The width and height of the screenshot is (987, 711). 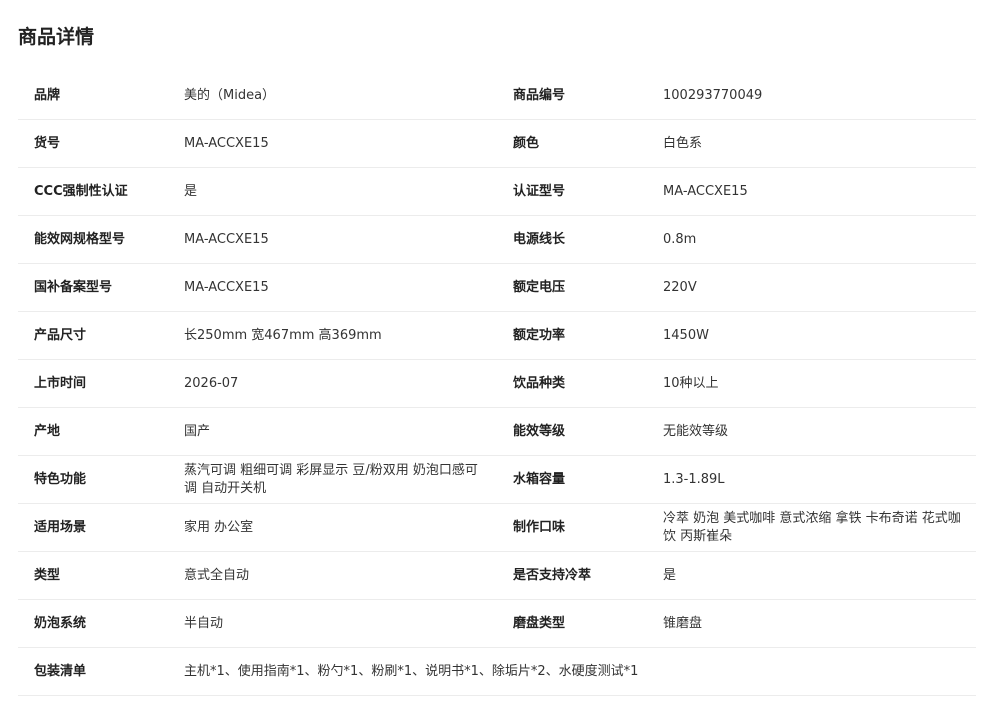 I want to click on spec-value: 0.8m, so click(x=680, y=239).